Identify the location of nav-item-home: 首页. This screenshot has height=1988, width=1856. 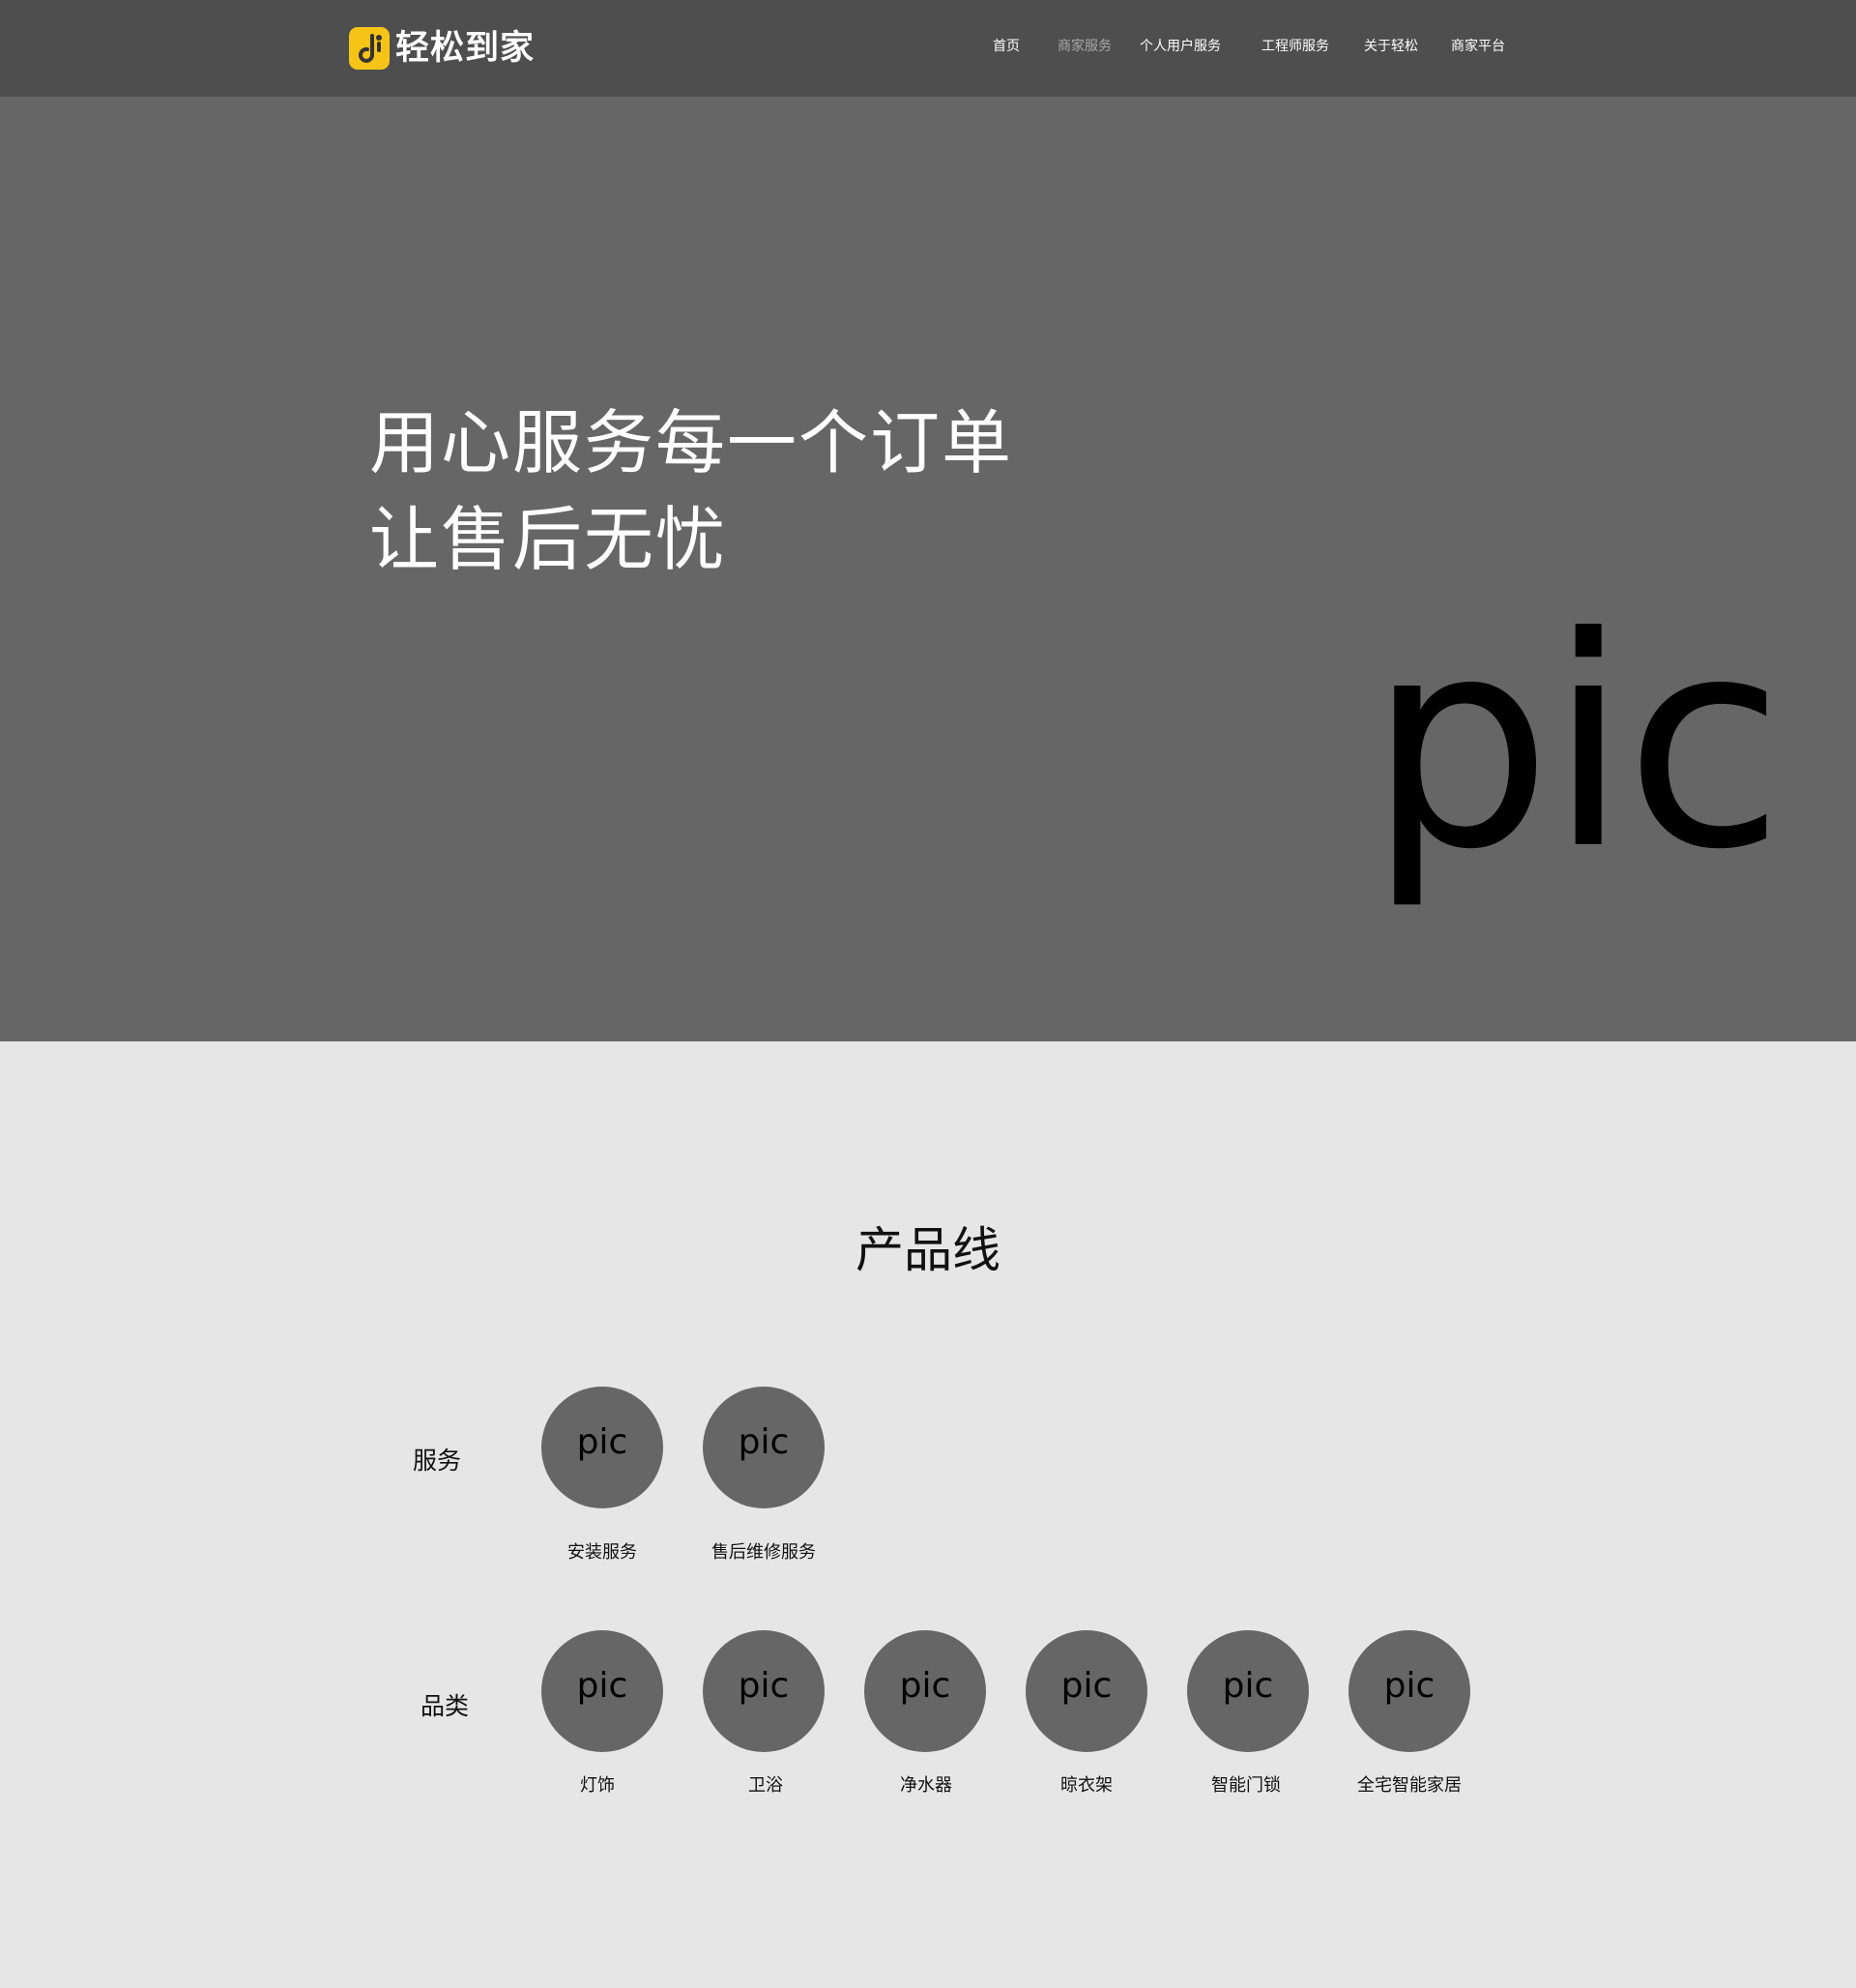
(1006, 46).